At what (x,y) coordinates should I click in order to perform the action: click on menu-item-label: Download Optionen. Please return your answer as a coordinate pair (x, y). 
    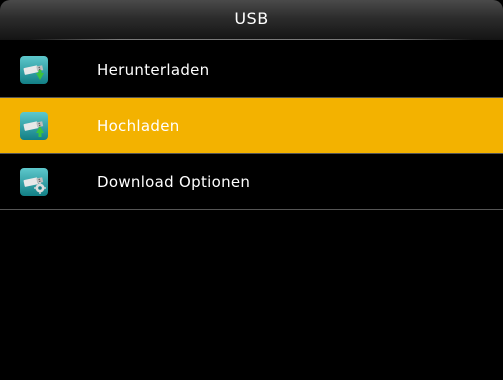
    Looking at the image, I should click on (174, 182).